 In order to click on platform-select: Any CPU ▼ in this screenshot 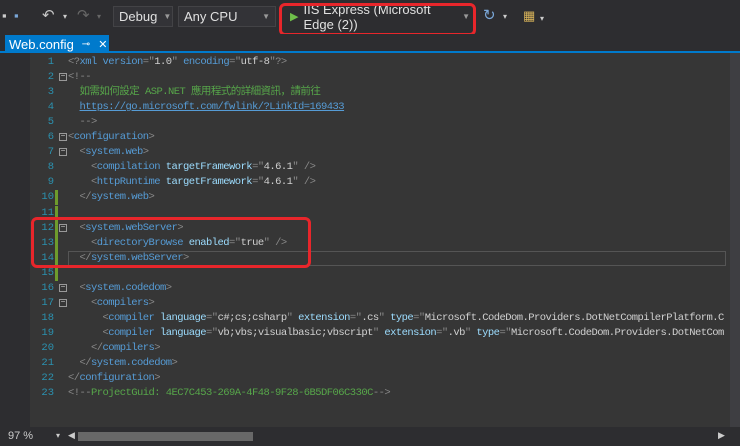, I will do `click(227, 16)`.